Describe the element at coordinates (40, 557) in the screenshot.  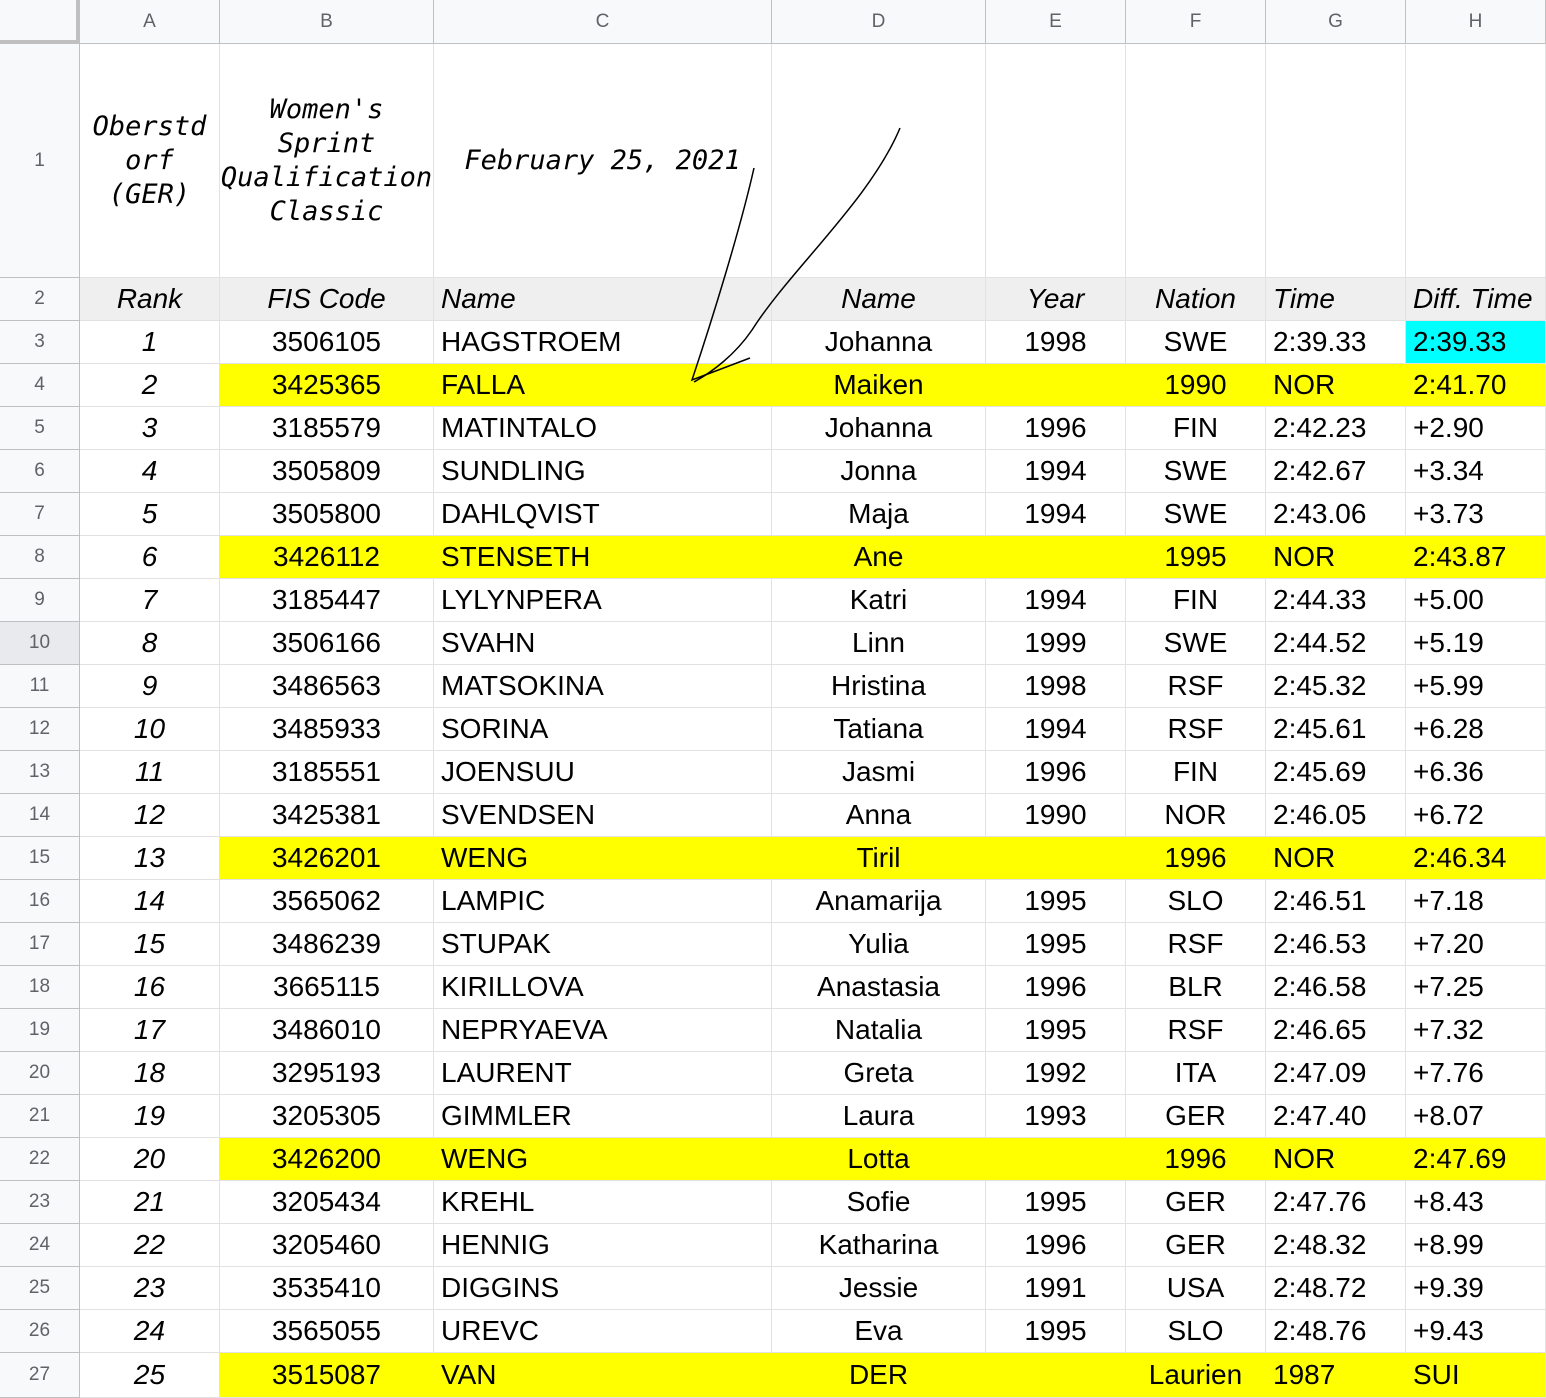
I see `row-header-8: 8` at that location.